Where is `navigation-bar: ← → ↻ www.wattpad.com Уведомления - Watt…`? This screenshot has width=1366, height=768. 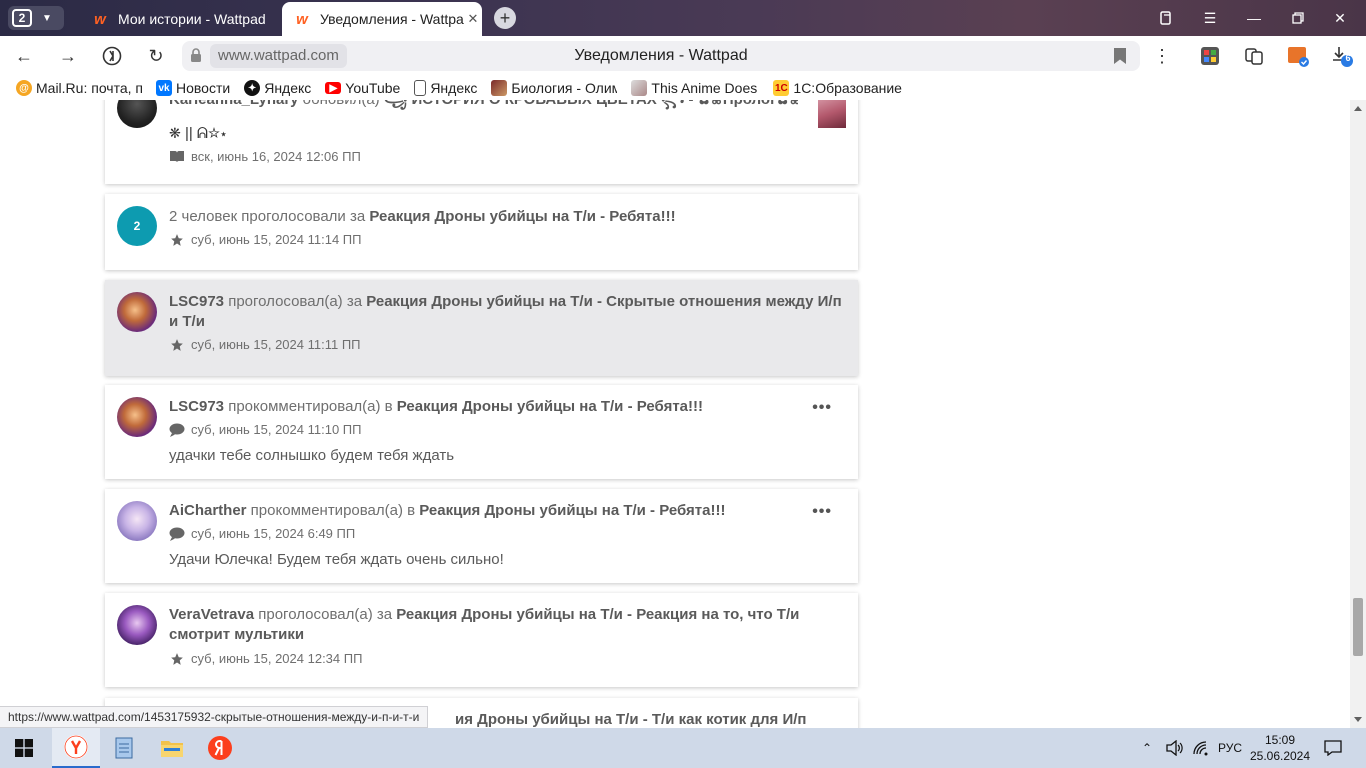 navigation-bar: ← → ↻ www.wattpad.com Уведомления - Watt… is located at coordinates (683, 56).